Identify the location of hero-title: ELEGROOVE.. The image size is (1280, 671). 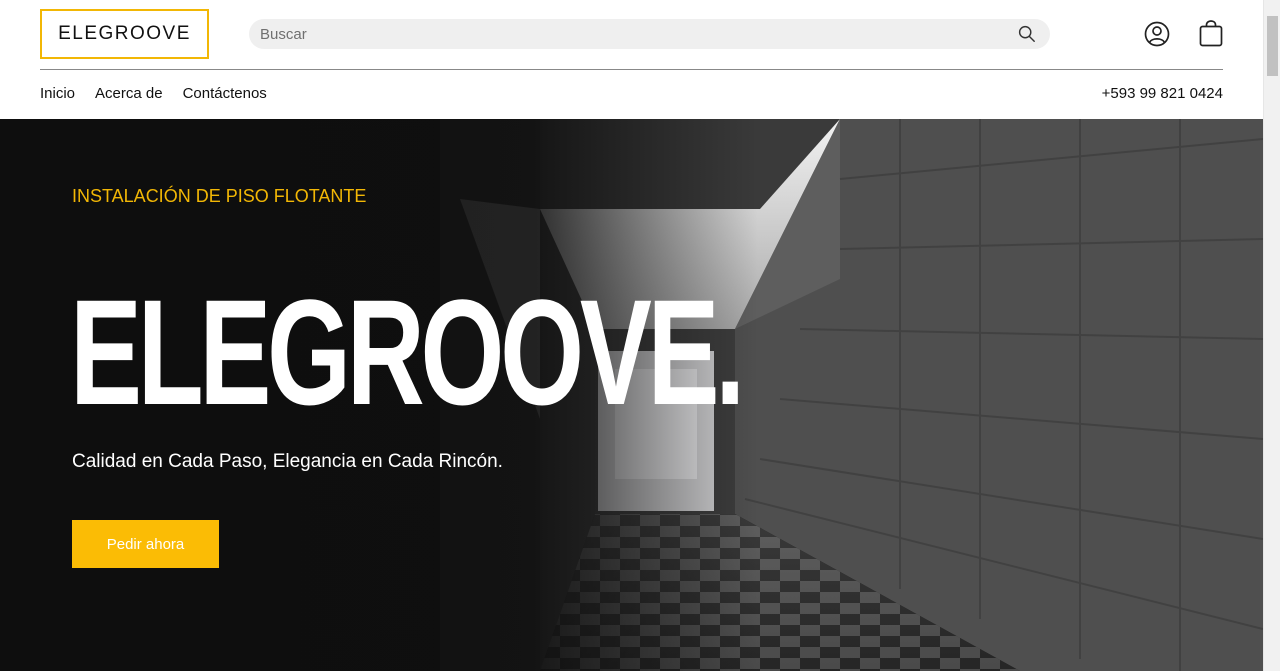
(407, 352).